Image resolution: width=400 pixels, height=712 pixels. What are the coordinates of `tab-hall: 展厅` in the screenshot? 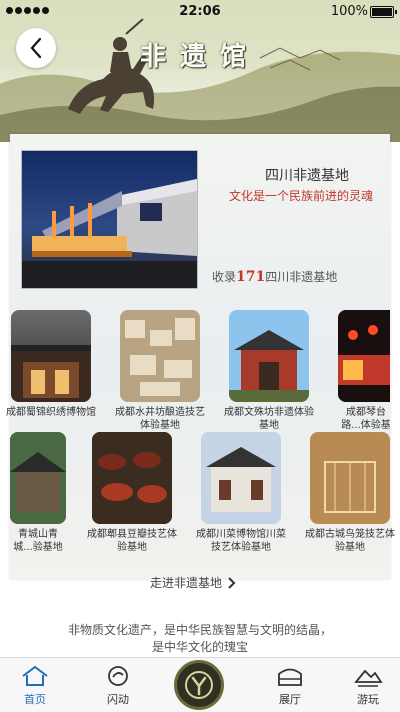 It's located at (290, 685).